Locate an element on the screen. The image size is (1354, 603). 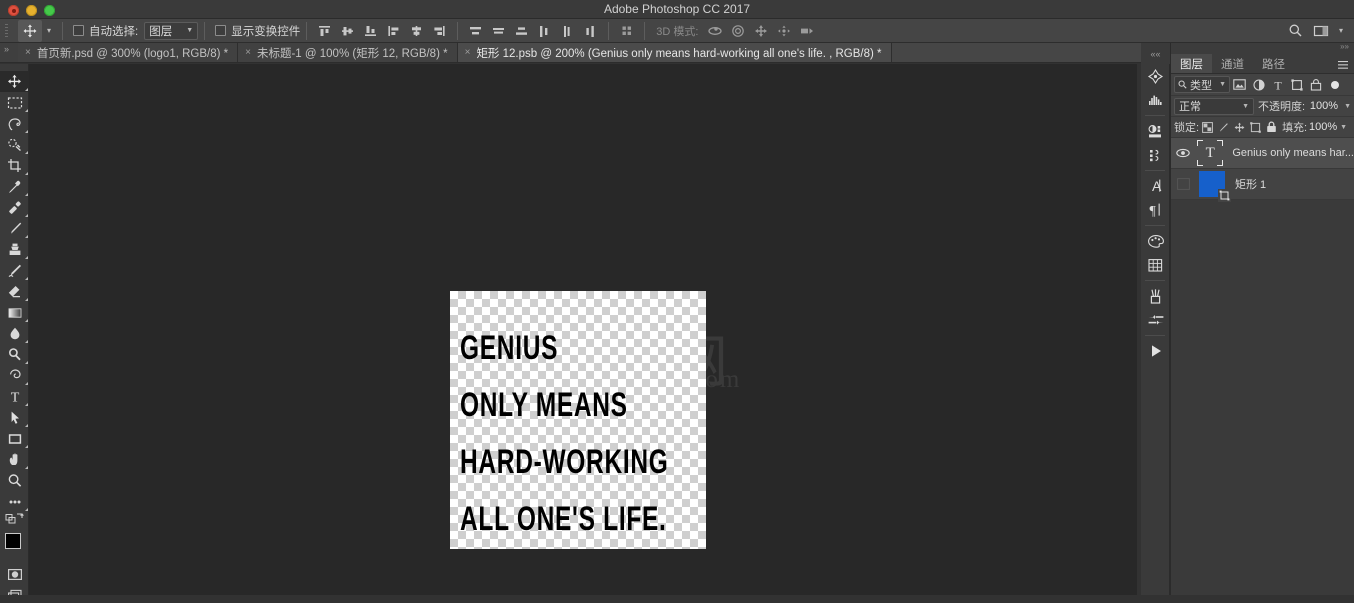
align-left-edges-icon is located at coordinates (393, 31).